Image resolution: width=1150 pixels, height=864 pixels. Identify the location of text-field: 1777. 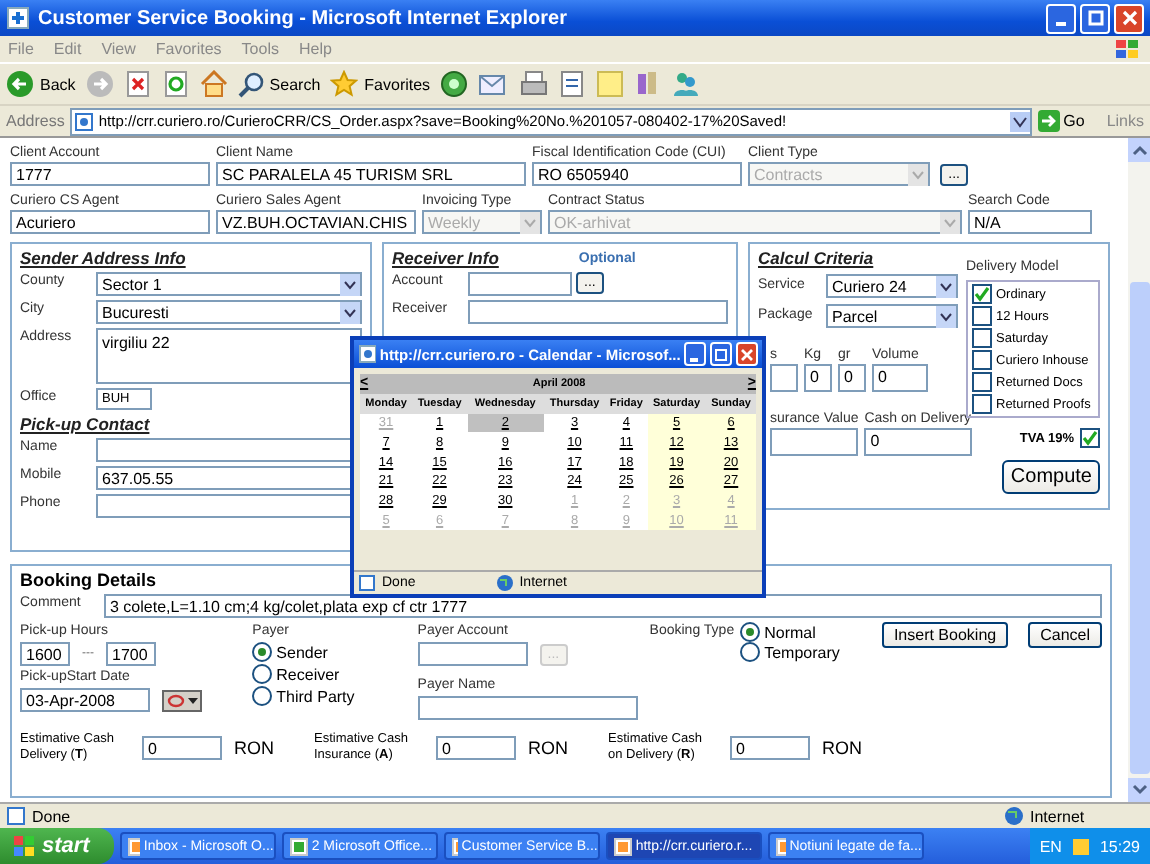
(110, 174).